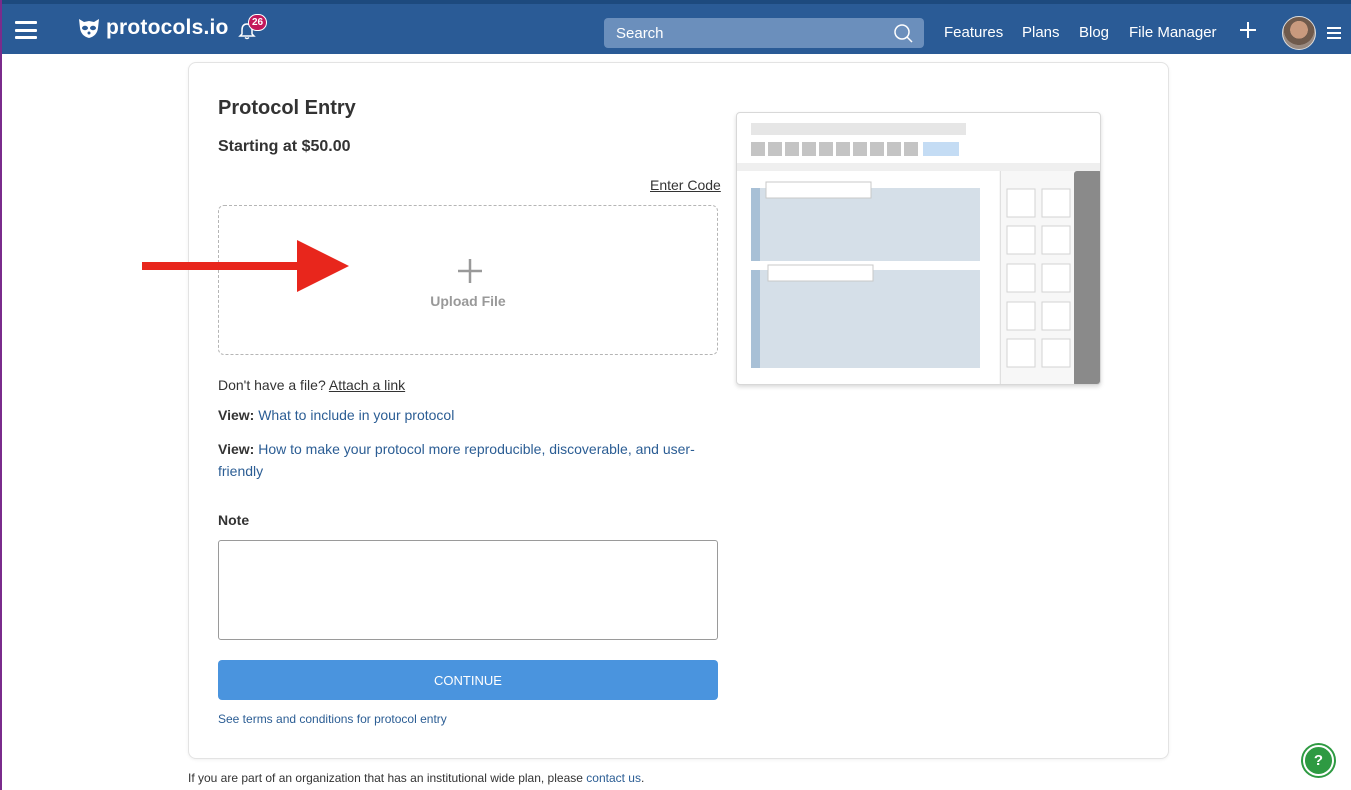 The height and width of the screenshot is (790, 1351). I want to click on nav-blog: Blog, so click(1094, 32).